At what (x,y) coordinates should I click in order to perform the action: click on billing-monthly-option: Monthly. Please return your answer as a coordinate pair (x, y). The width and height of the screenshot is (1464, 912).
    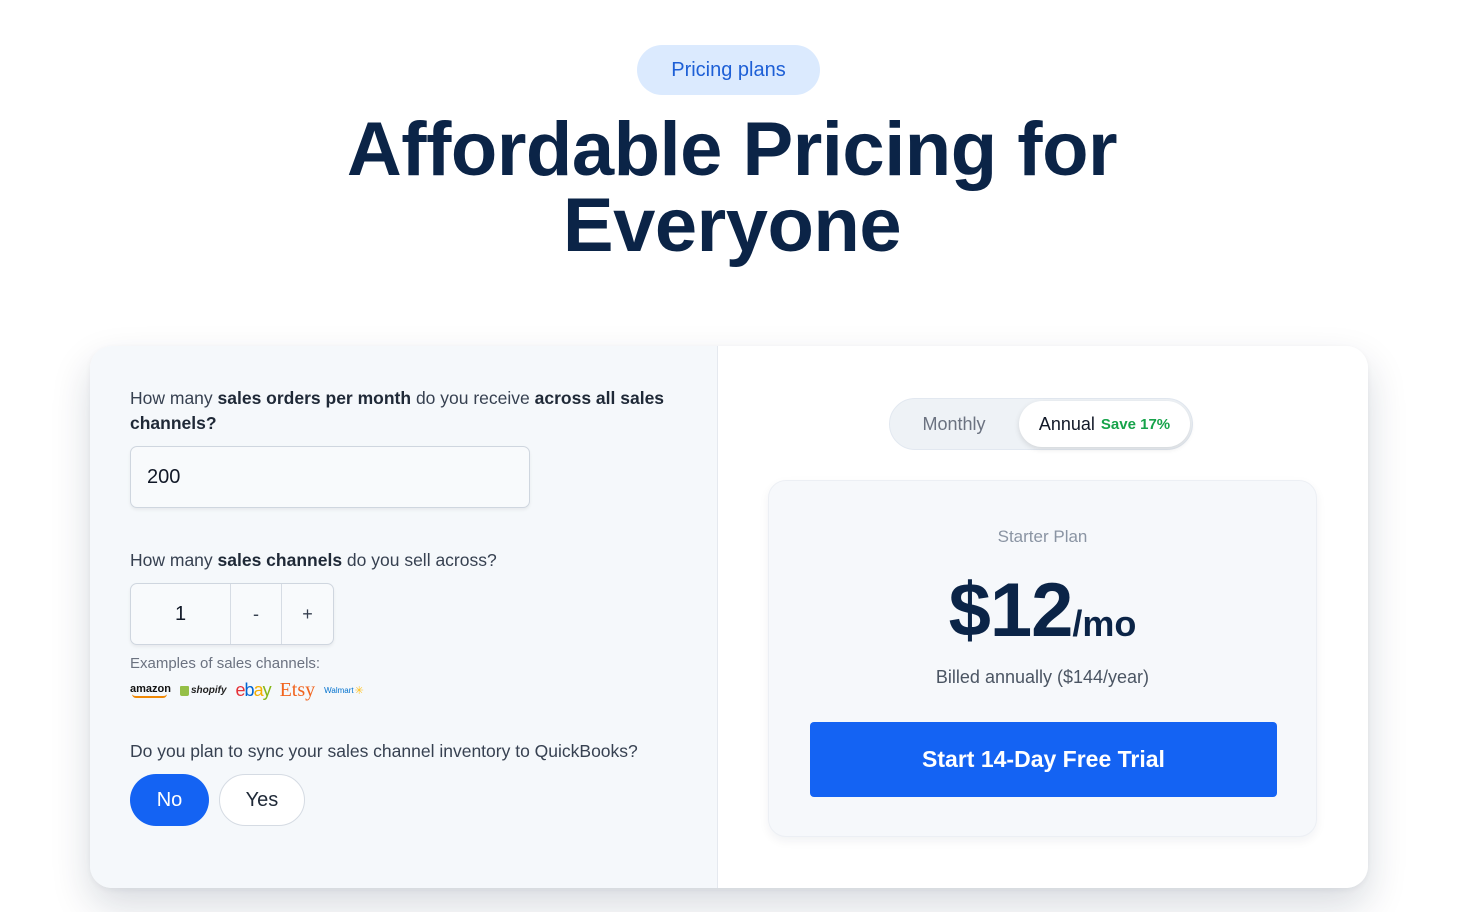
    Looking at the image, I should click on (954, 424).